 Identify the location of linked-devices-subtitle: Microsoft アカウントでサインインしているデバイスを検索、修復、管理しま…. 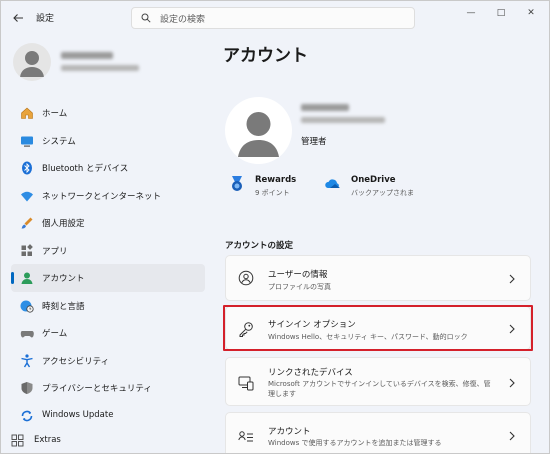
(379, 389).